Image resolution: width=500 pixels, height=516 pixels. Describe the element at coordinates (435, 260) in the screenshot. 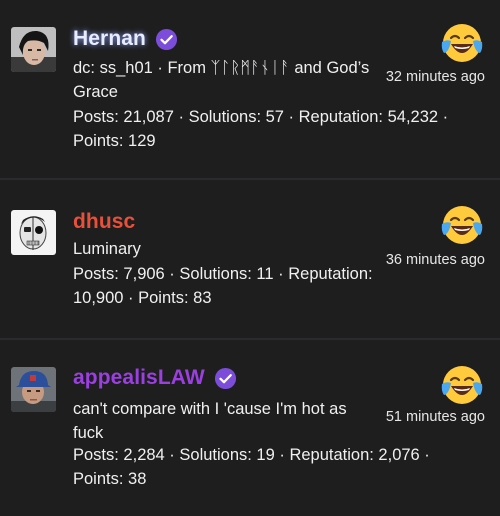

I see `post-time: 36 minutes ago` at that location.